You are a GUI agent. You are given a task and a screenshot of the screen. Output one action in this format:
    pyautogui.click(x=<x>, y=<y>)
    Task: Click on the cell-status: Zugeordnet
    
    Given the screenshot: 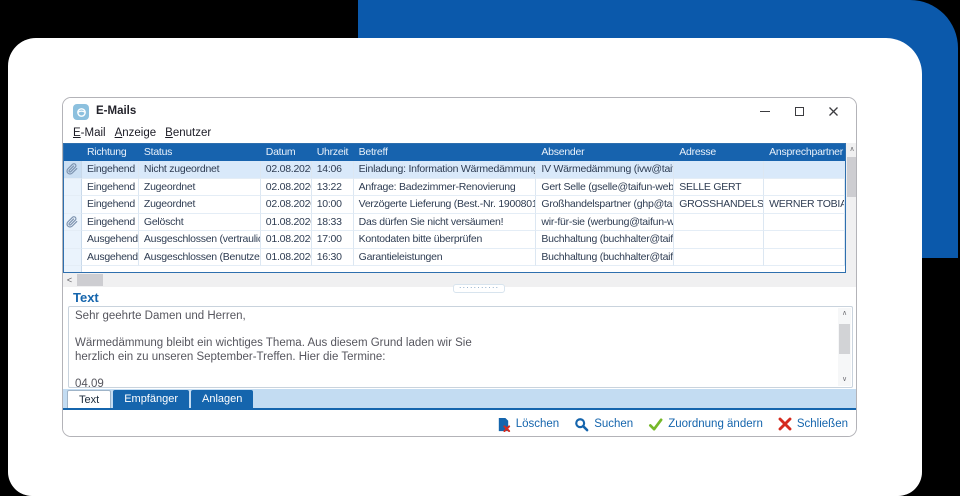 What is the action you would take?
    pyautogui.click(x=199, y=205)
    